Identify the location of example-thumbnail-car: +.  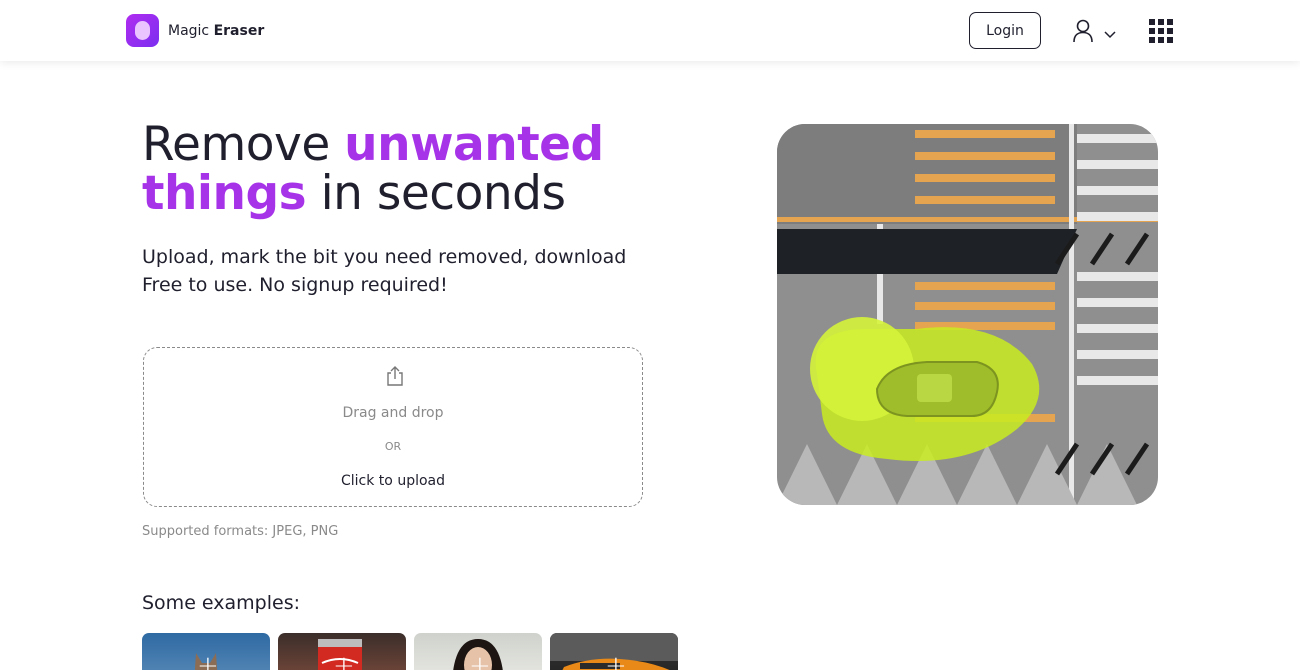
(614, 651).